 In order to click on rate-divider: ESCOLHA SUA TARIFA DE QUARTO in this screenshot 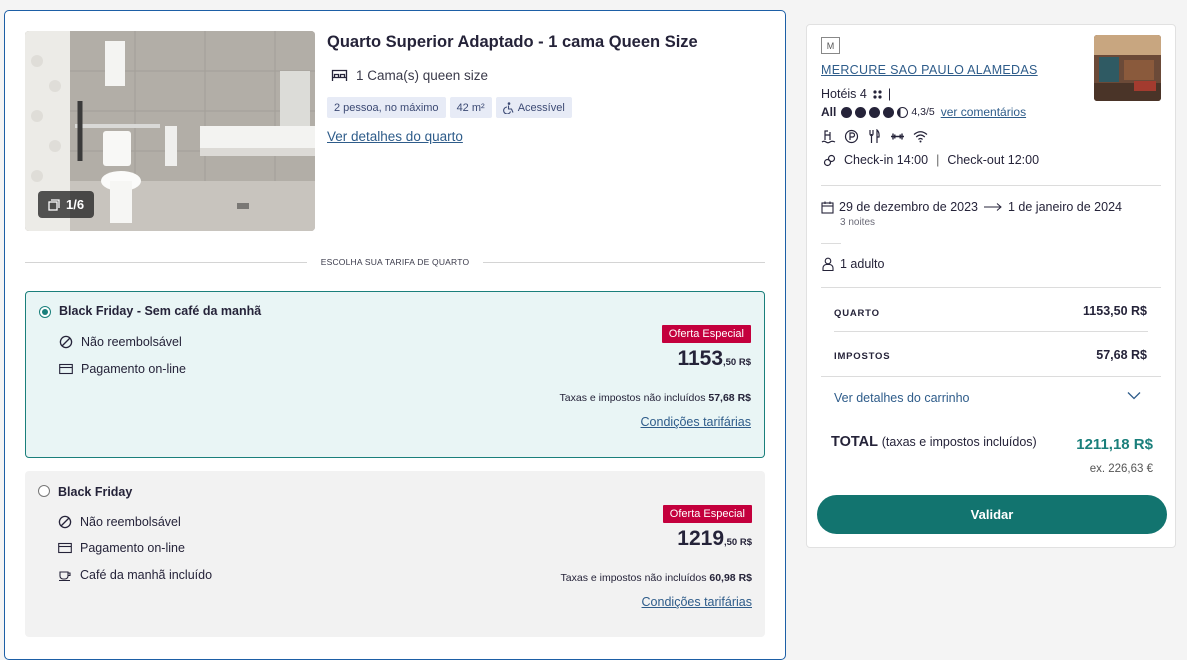, I will do `click(395, 262)`.